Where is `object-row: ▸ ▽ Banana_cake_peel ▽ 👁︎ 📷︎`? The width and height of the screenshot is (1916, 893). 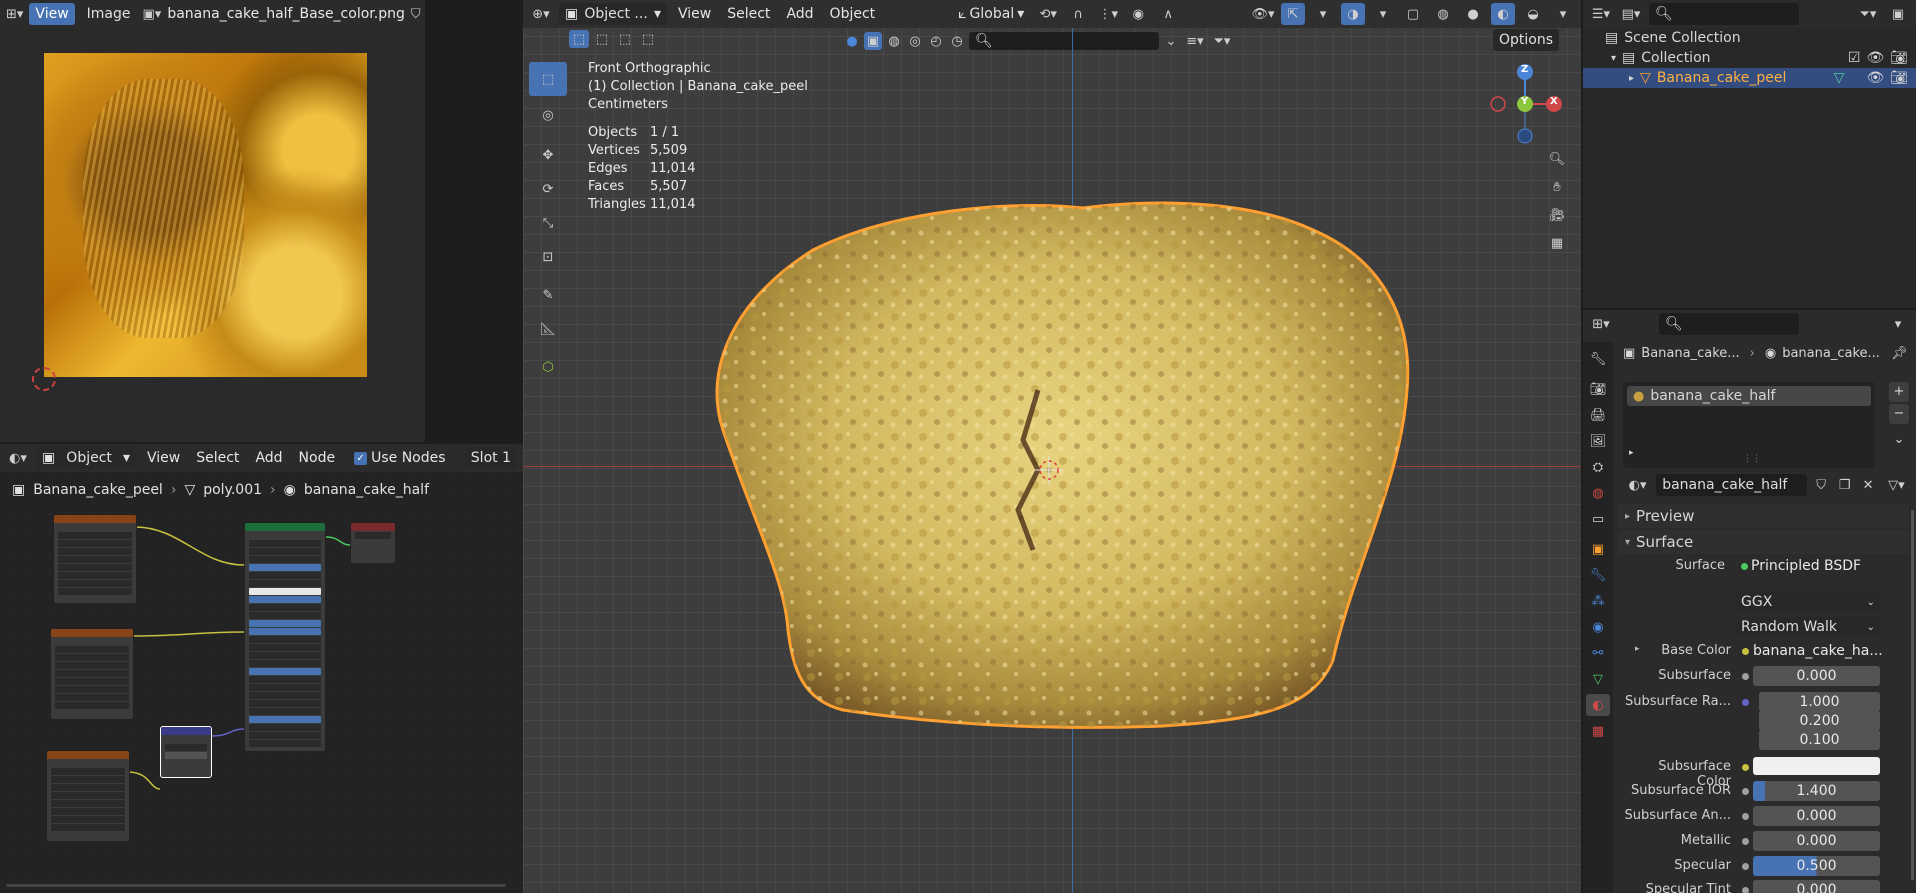 object-row: ▸ ▽ Banana_cake_peel ▽ 👁︎ 📷︎ is located at coordinates (1749, 78).